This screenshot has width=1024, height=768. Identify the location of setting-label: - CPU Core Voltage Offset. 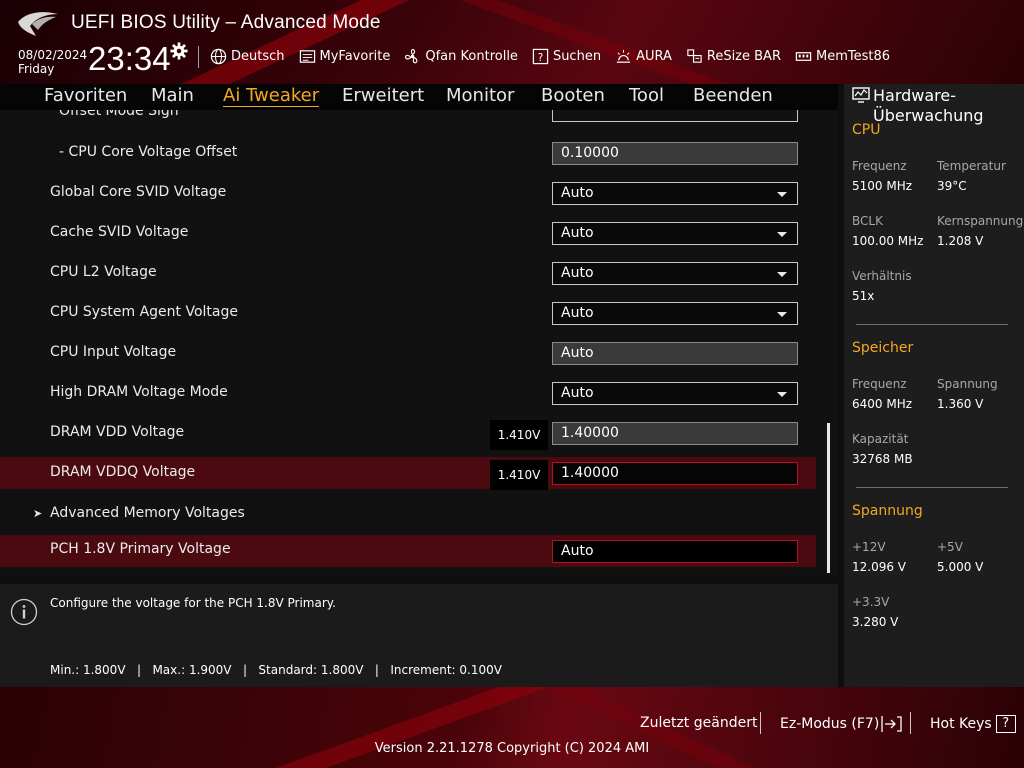
(148, 152).